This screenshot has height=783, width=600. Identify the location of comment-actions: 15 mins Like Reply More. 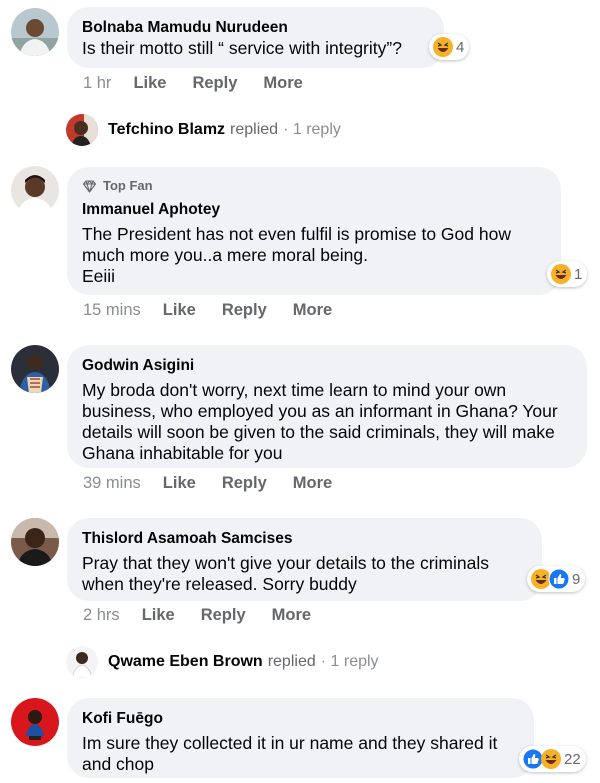
(220, 310).